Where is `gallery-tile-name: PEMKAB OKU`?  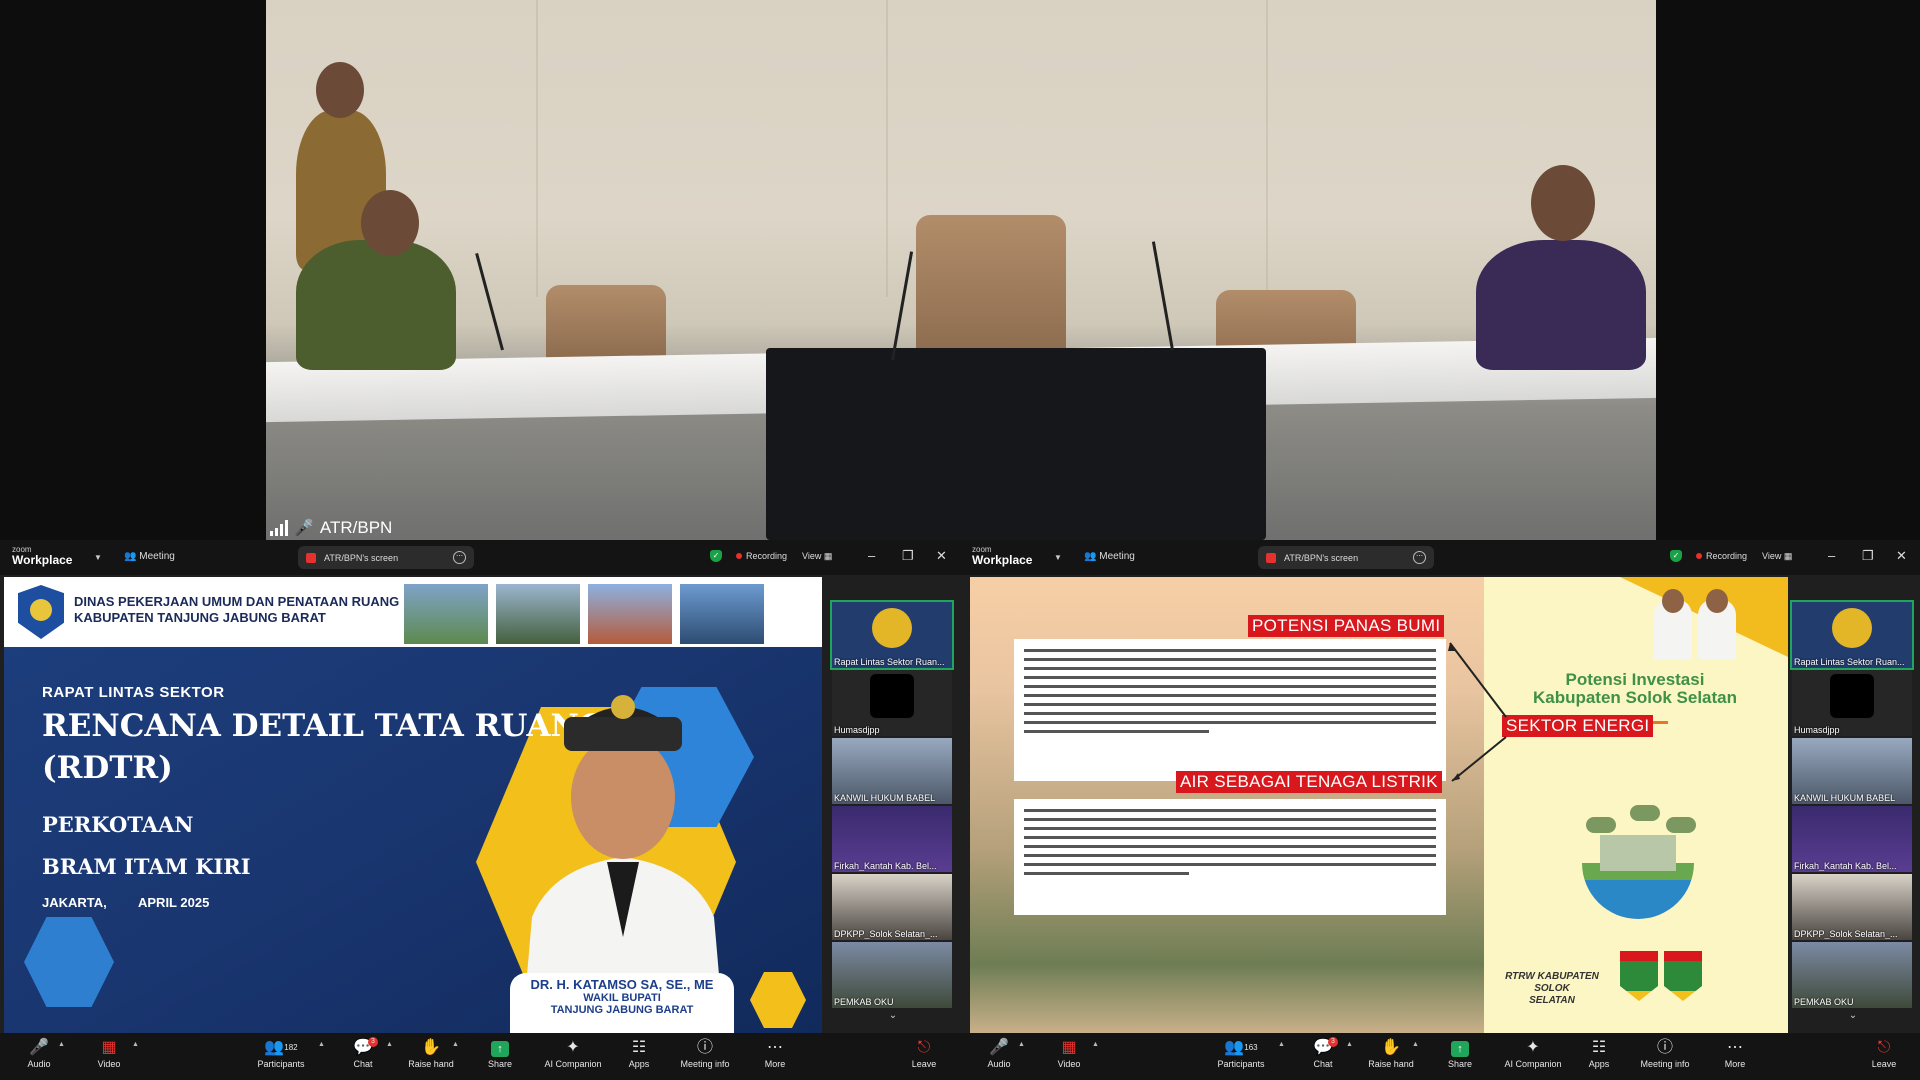
gallery-tile-name: PEMKAB OKU is located at coordinates (1824, 1002).